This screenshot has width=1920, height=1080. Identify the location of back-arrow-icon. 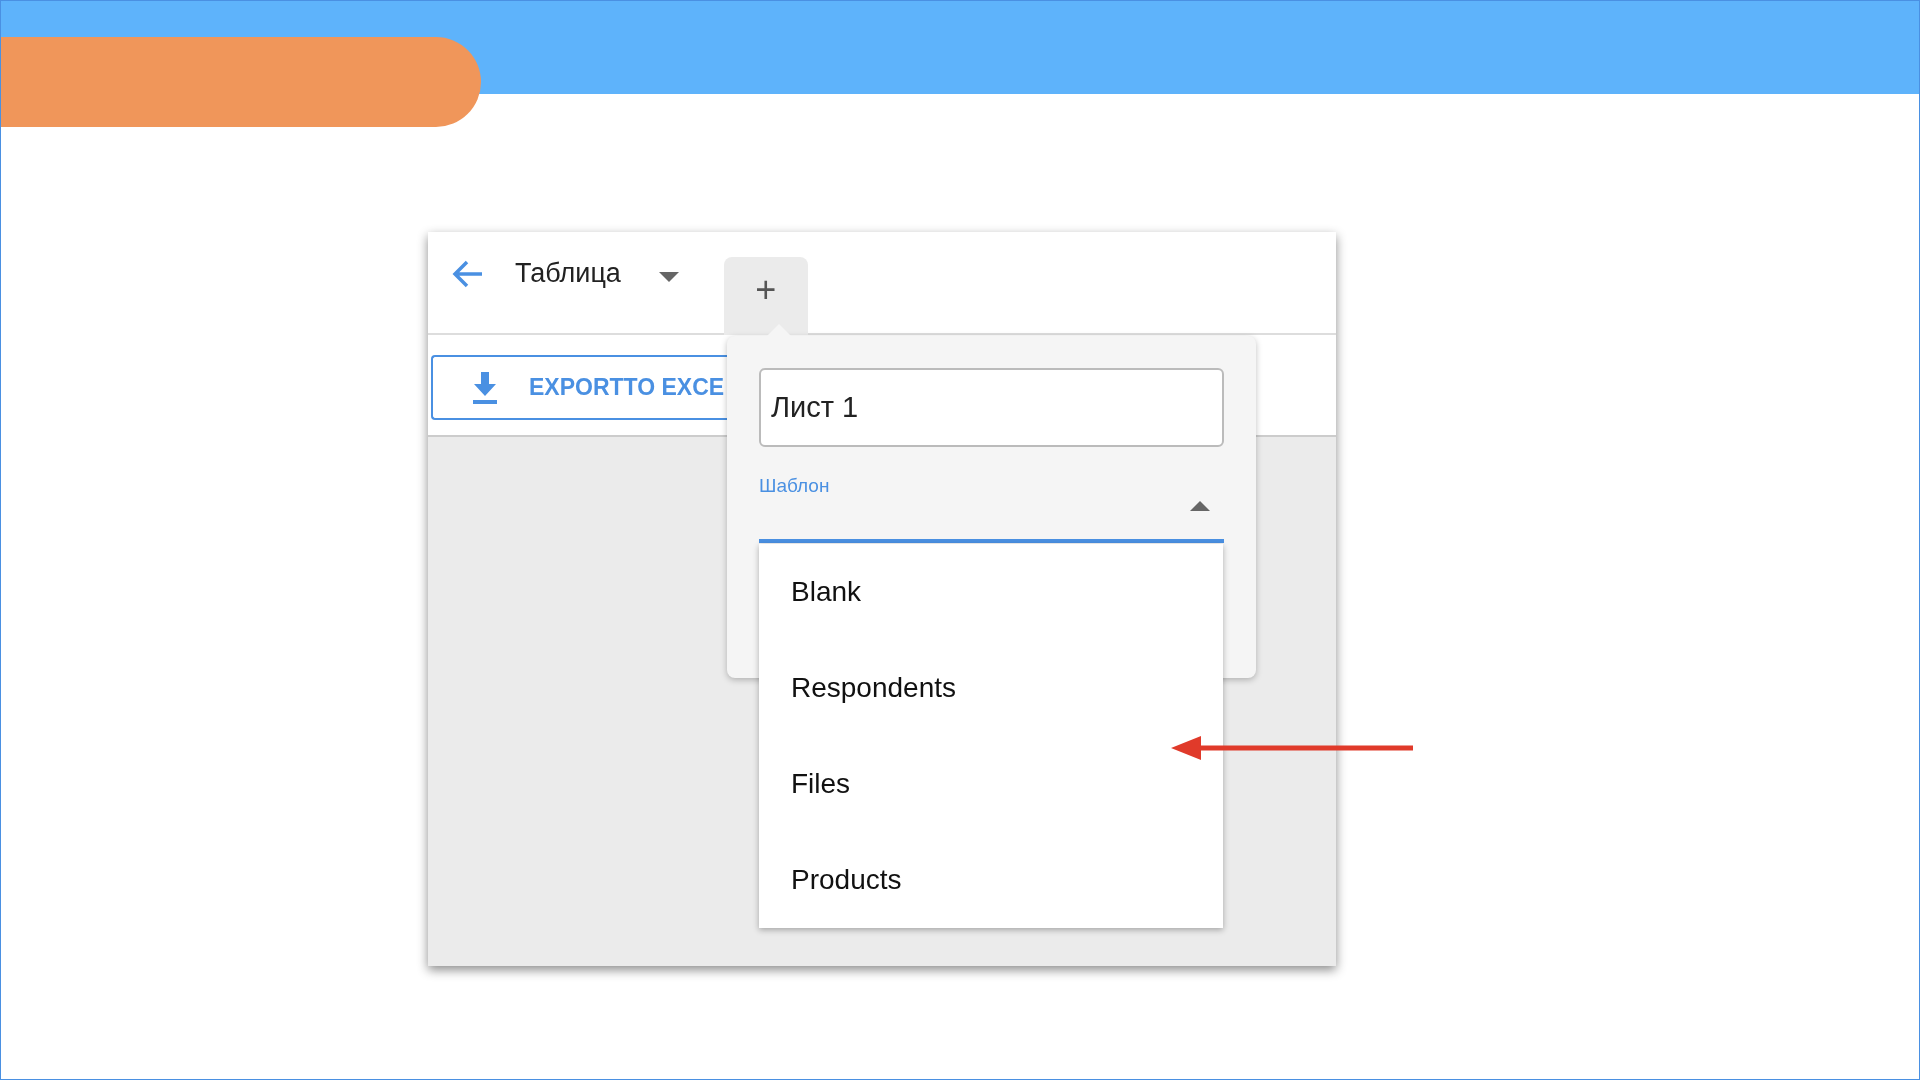
(468, 274).